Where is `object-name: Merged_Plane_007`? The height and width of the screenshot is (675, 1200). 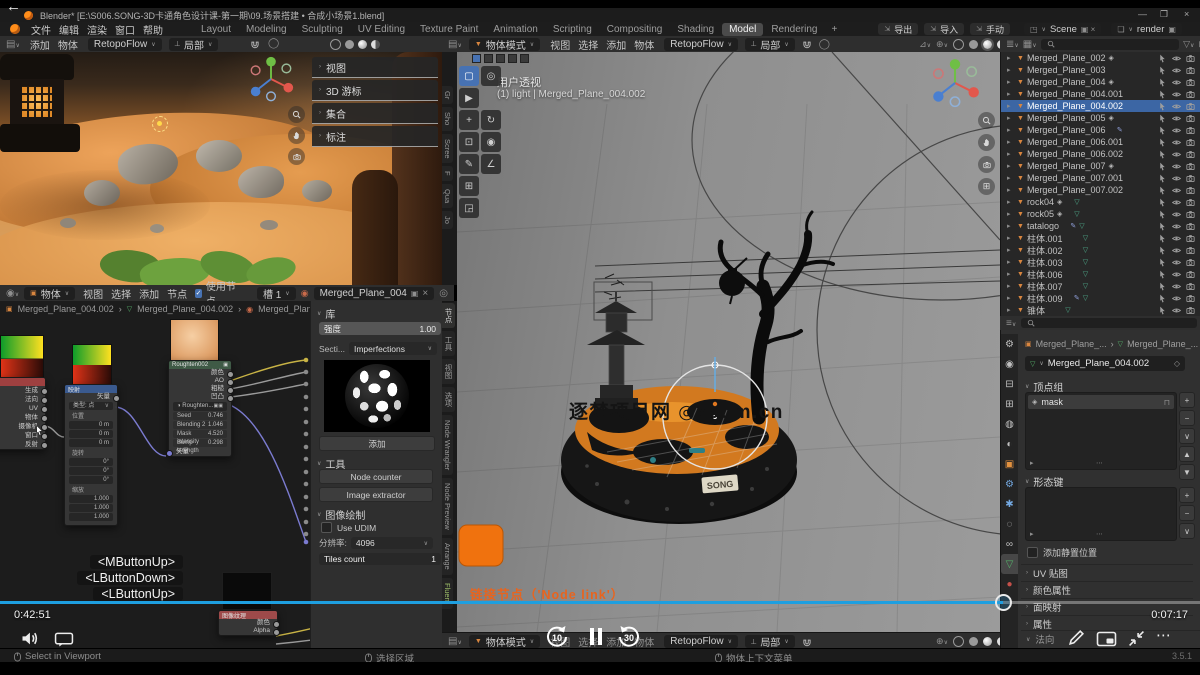 object-name: Merged_Plane_007 is located at coordinates (1066, 166).